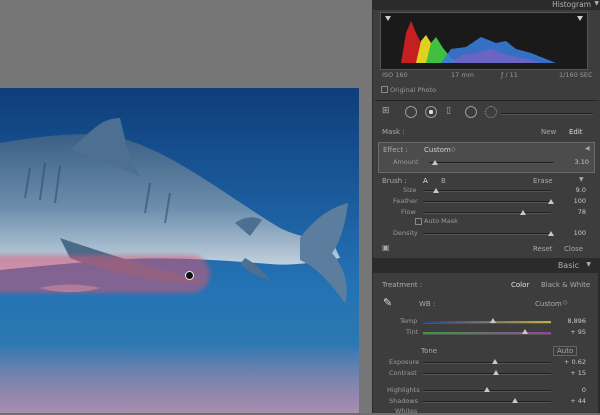 This screenshot has width=600, height=415. Describe the element at coordinates (435, 162) in the screenshot. I see `amount-slider-knob` at that location.